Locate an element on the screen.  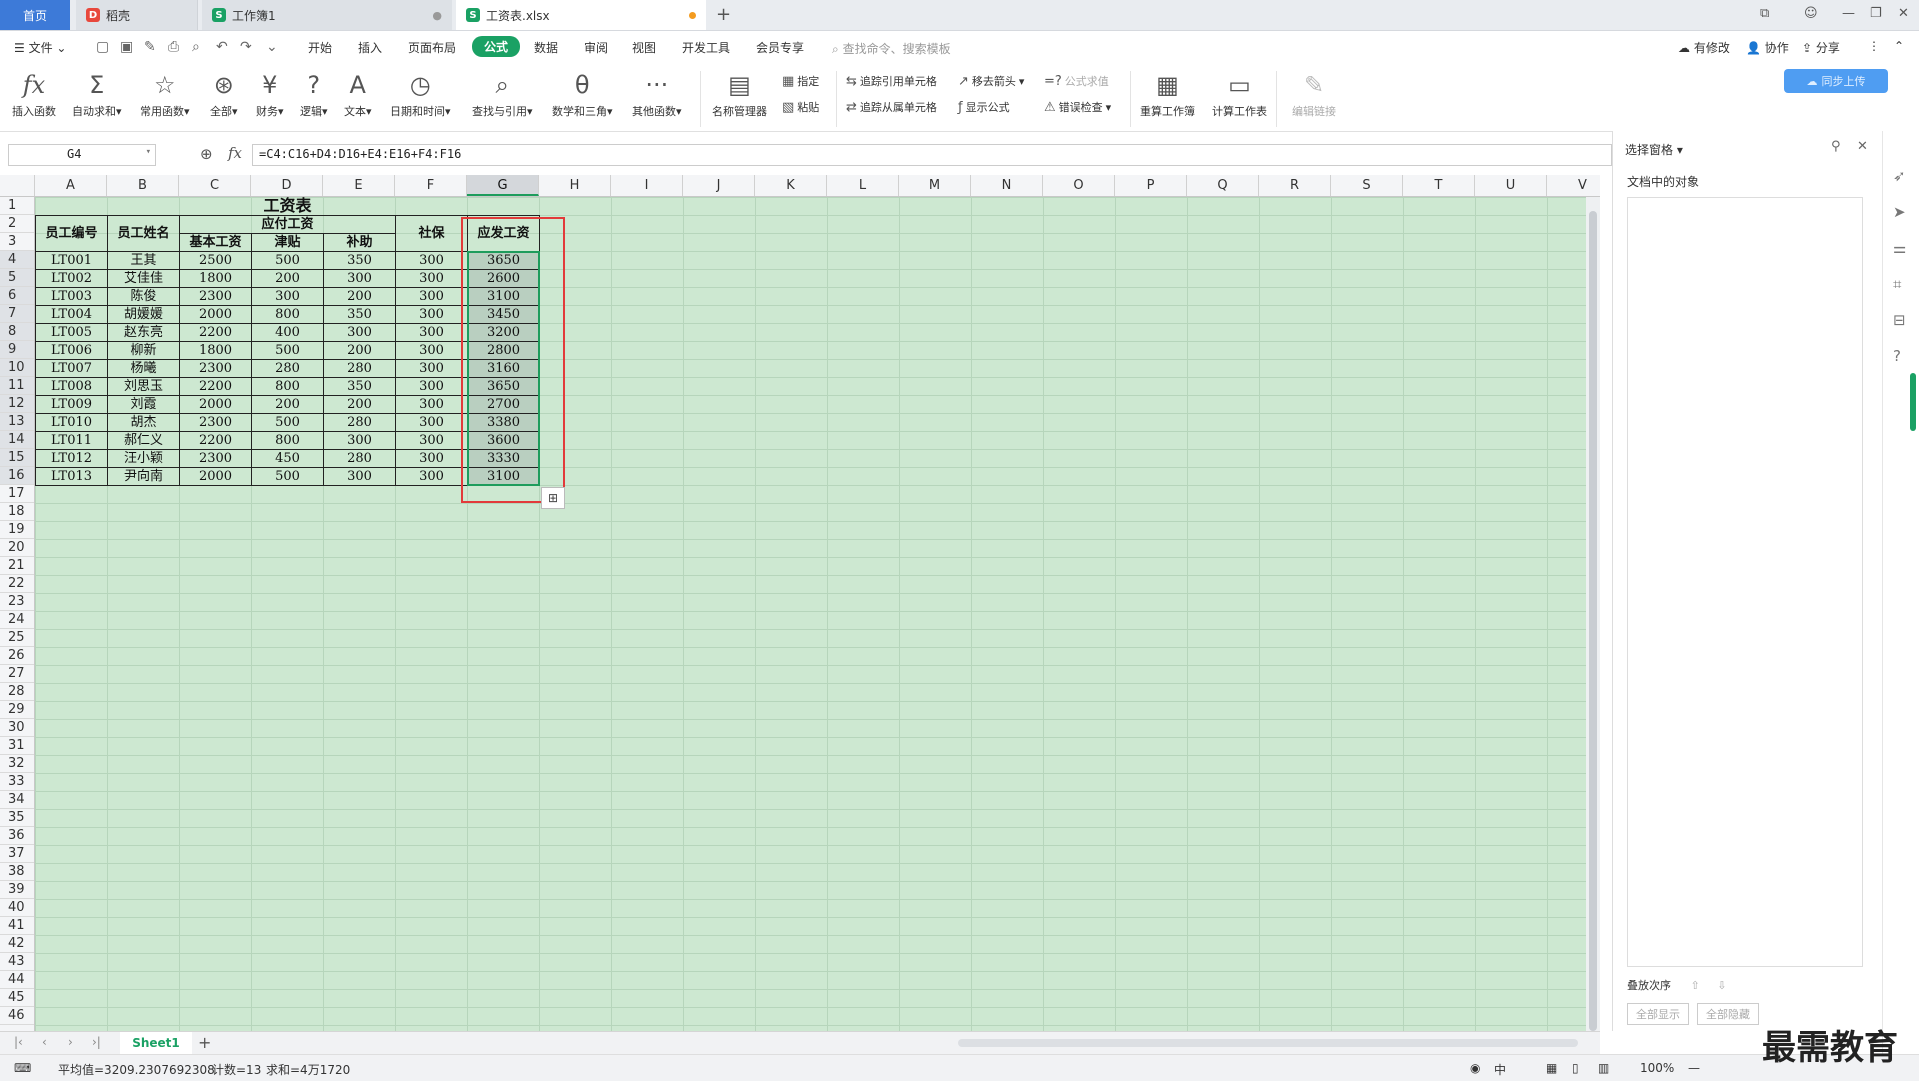
share-button: ⇪ 分享 is located at coordinates (1821, 47).